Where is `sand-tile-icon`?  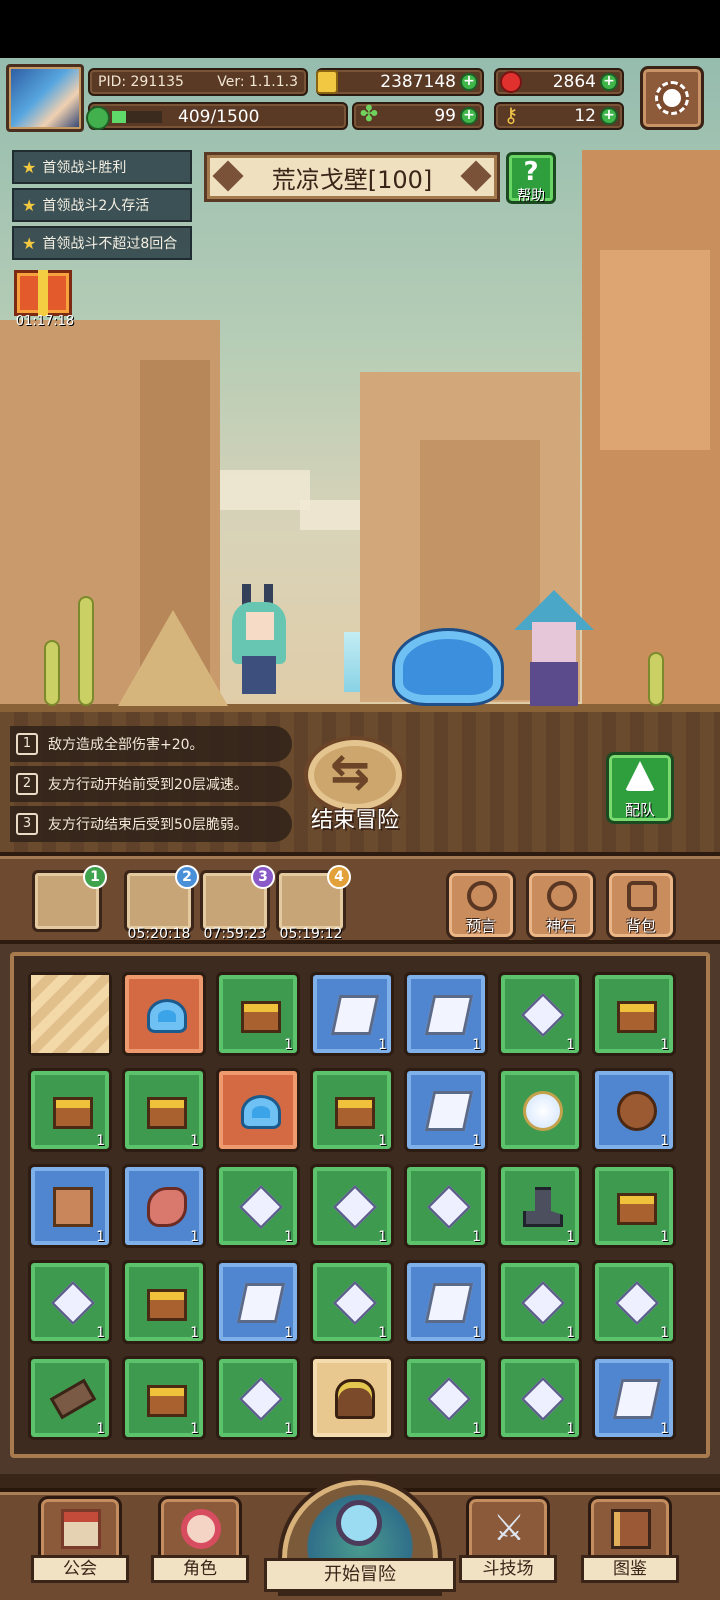
sand-tile-icon is located at coordinates (70, 1014).